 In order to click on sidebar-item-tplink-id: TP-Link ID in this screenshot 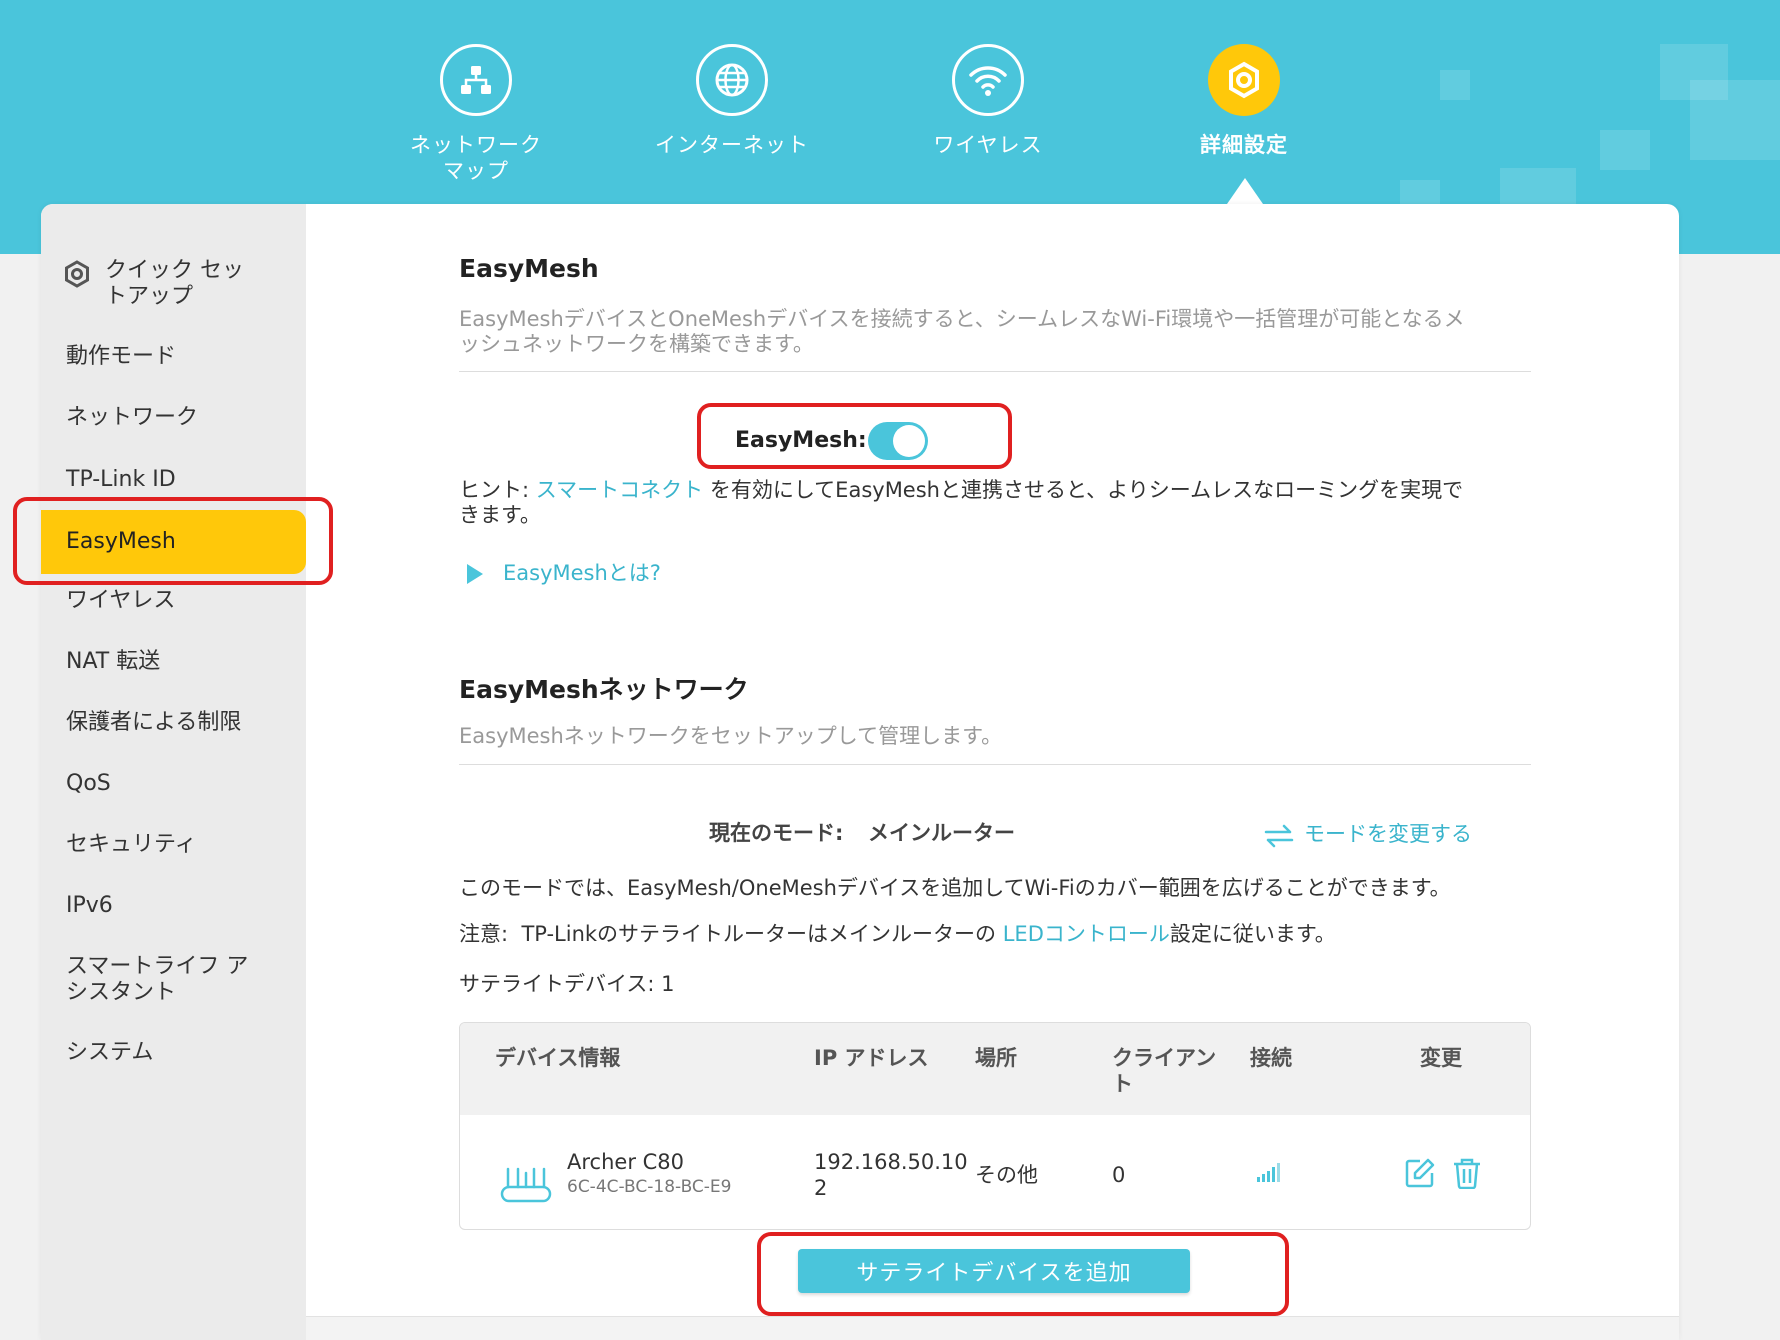, I will do `click(121, 480)`.